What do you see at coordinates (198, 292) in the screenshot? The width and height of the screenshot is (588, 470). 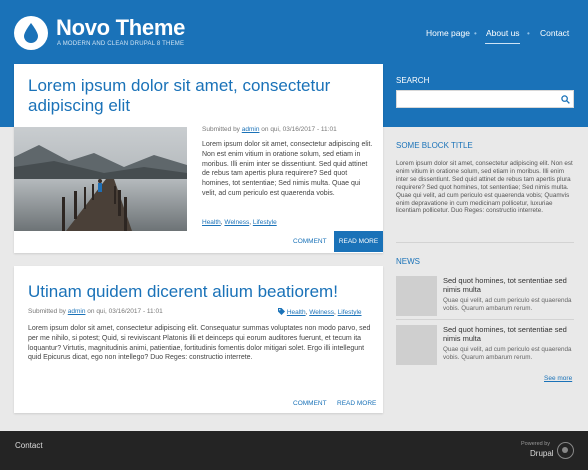 I see `article-title: Utinam quidem dicerent alium beatiorem!` at bounding box center [198, 292].